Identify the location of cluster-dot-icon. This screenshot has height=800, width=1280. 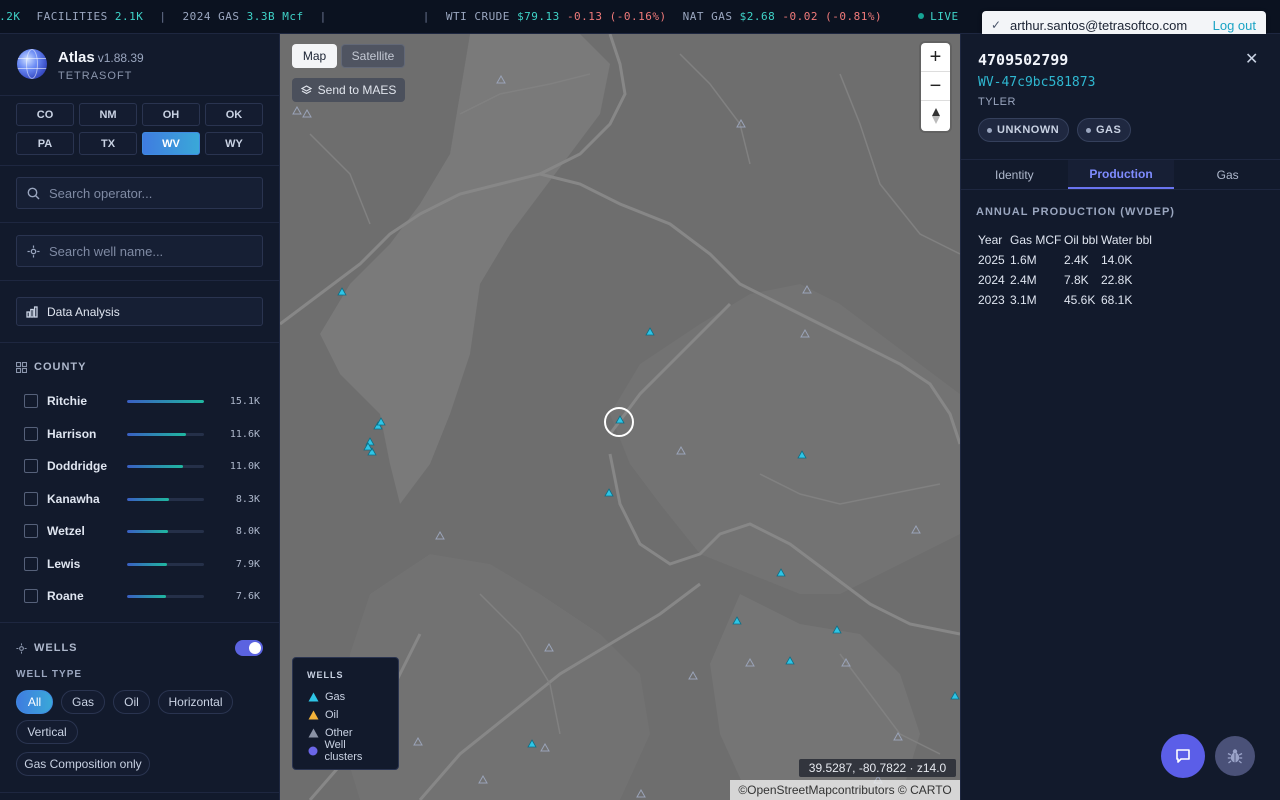
(312, 751).